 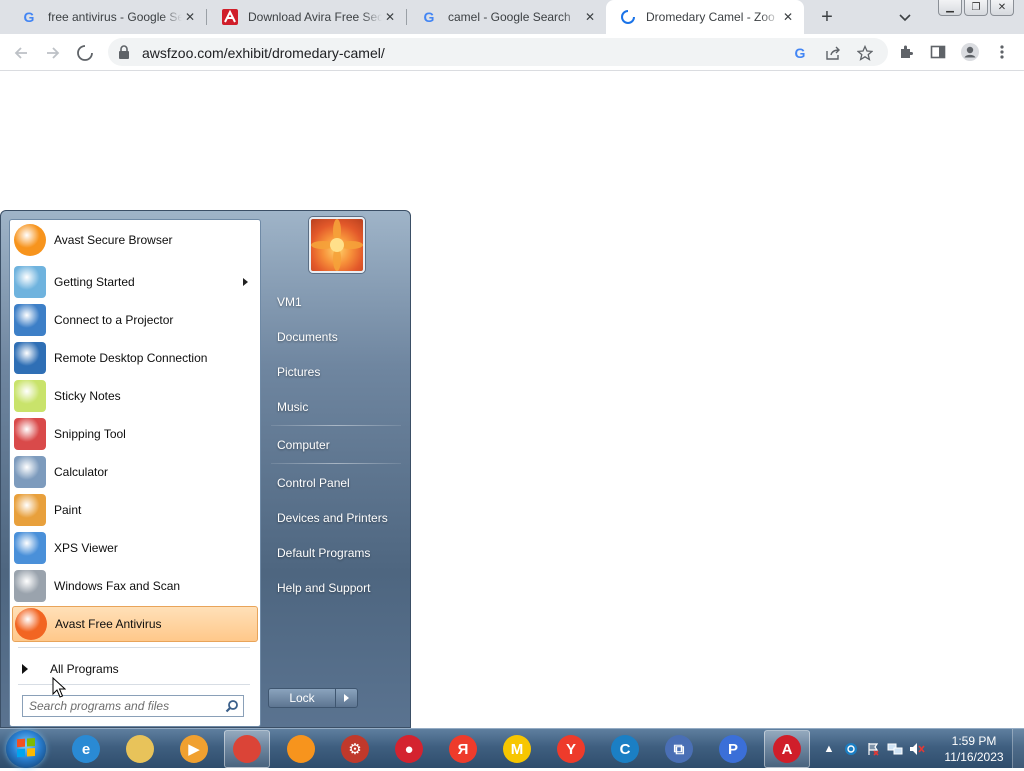 What do you see at coordinates (85, 53) in the screenshot?
I see `stop-loading-icon` at bounding box center [85, 53].